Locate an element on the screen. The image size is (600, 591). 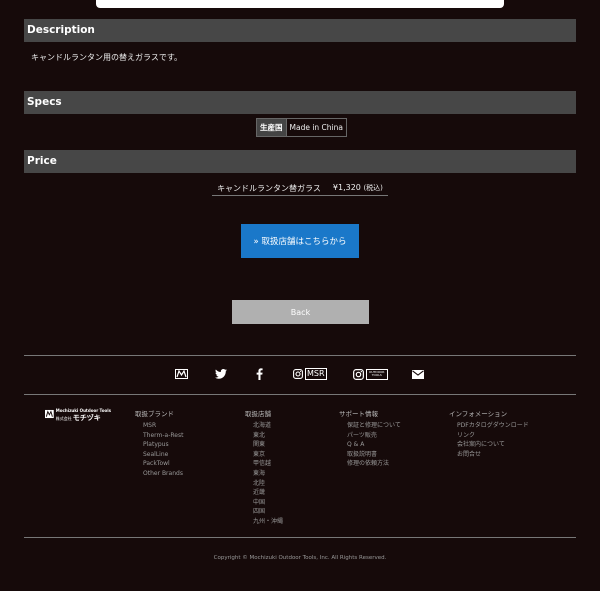
logo-japanese-name: モチヅキ is located at coordinates (86, 418).